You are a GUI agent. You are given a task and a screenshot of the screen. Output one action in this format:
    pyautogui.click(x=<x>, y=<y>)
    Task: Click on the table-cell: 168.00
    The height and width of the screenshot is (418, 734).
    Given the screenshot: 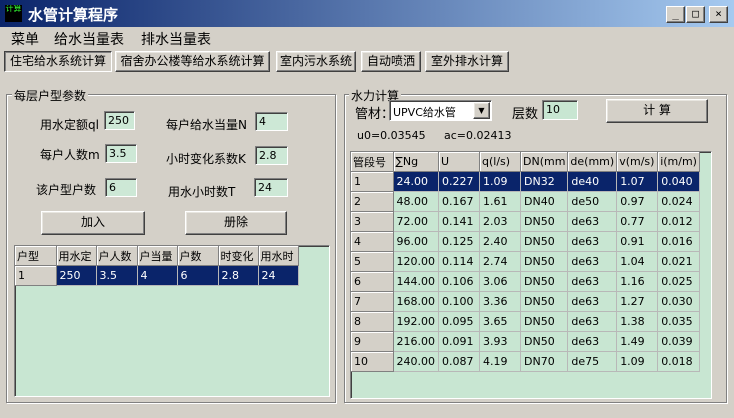 What is the action you would take?
    pyautogui.click(x=416, y=301)
    